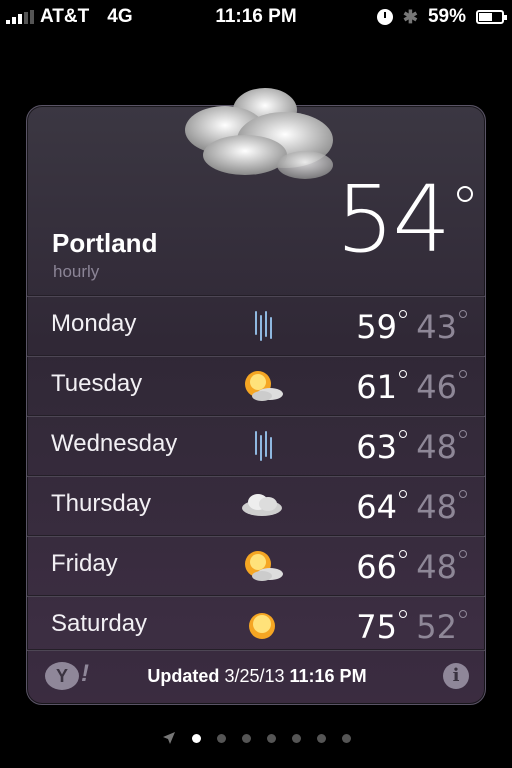  I want to click on updated-text: Updated 3/25/13 11:16 PM, so click(257, 676).